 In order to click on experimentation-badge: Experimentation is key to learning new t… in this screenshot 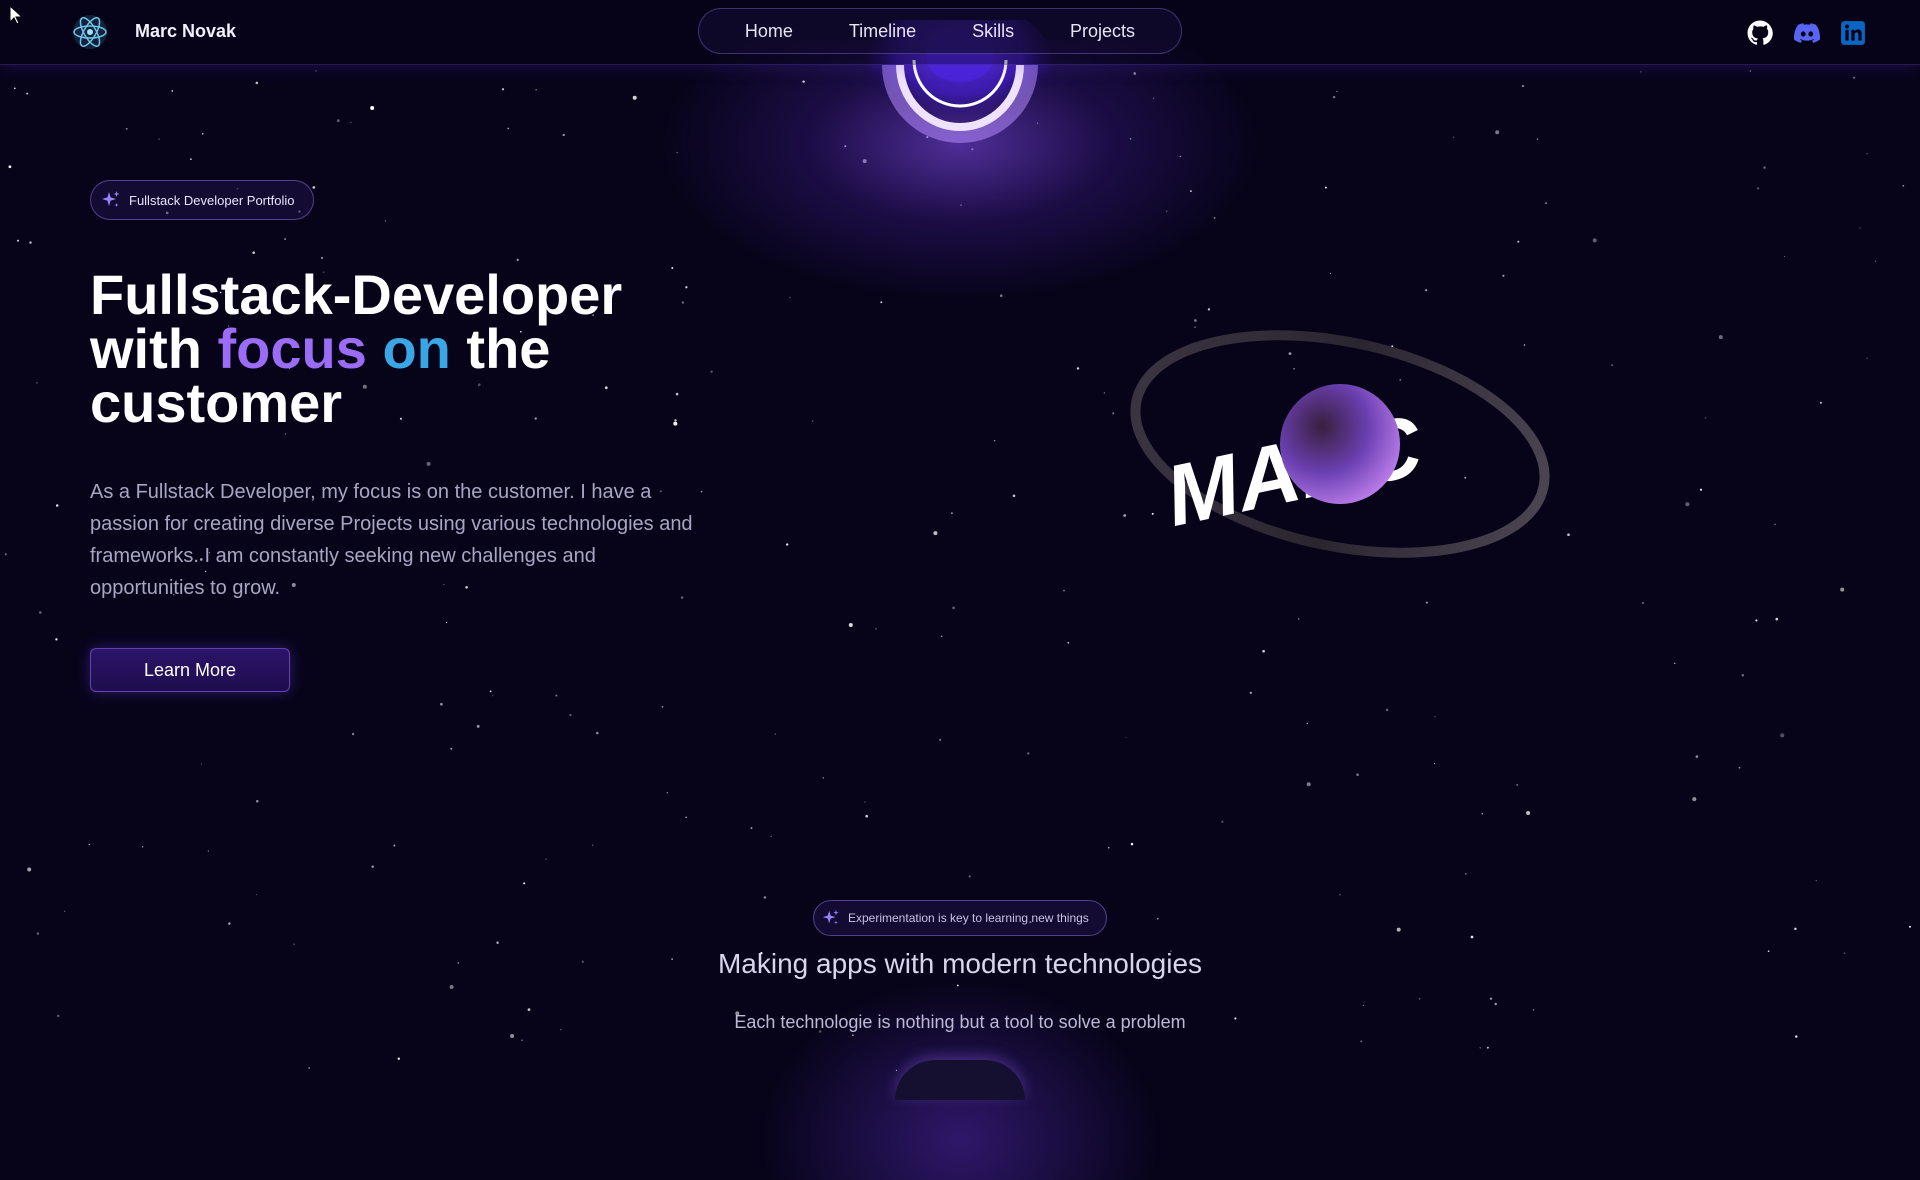, I will do `click(960, 918)`.